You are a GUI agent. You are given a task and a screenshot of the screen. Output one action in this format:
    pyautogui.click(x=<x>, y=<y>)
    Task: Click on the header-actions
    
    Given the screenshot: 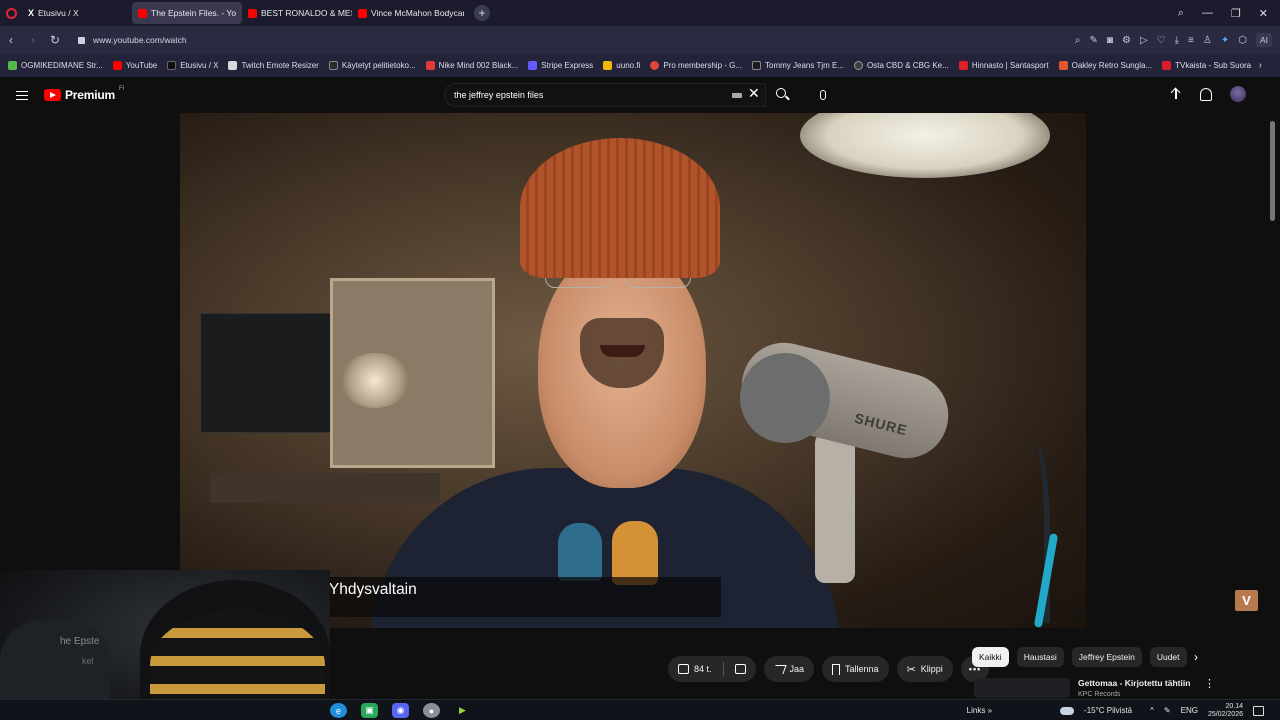 What is the action you would take?
    pyautogui.click(x=1208, y=94)
    